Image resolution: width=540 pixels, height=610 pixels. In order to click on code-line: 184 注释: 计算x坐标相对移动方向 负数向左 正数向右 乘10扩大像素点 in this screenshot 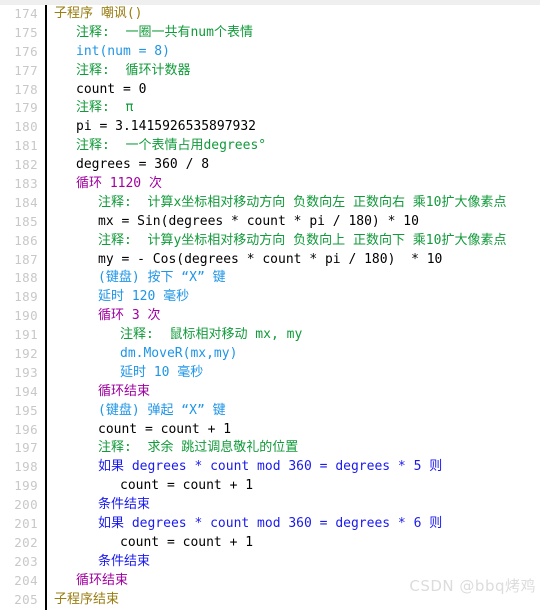, I will do `click(270, 203)`.